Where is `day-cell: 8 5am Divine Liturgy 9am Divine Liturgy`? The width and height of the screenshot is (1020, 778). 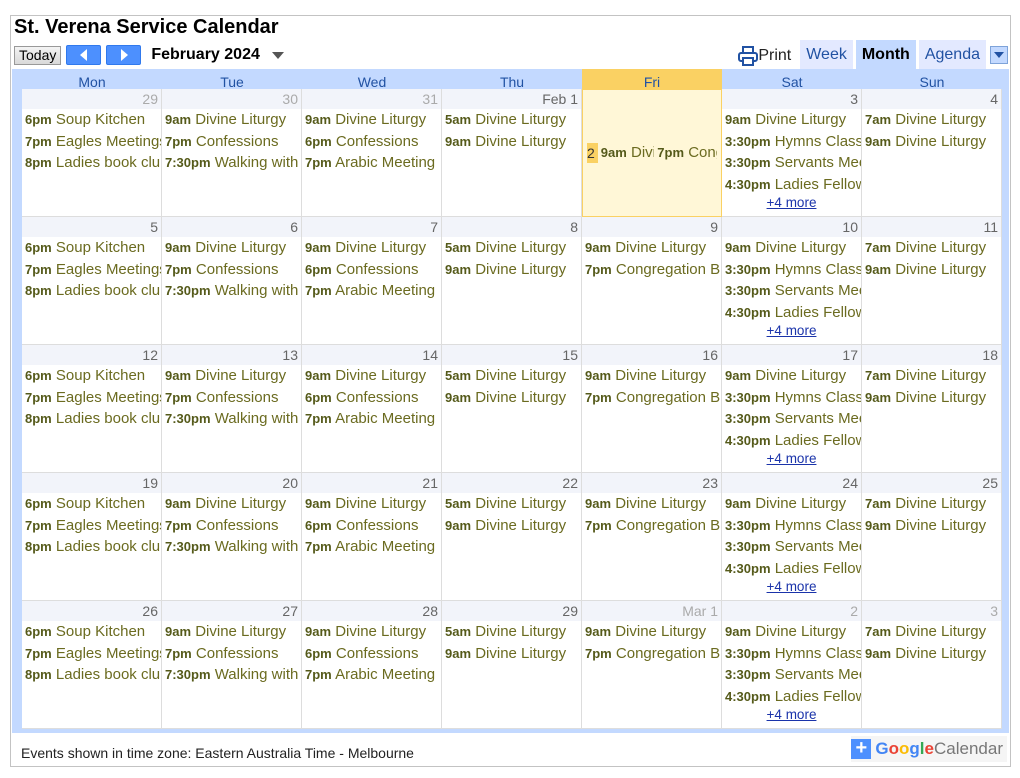 day-cell: 8 5am Divine Liturgy 9am Divine Liturgy is located at coordinates (512, 281).